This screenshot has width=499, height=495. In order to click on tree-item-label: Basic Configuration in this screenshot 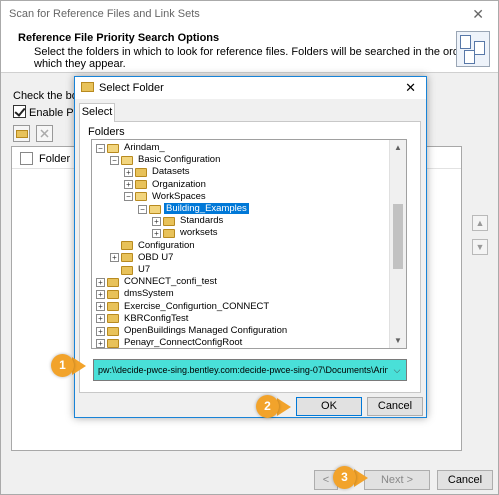, I will do `click(179, 159)`.